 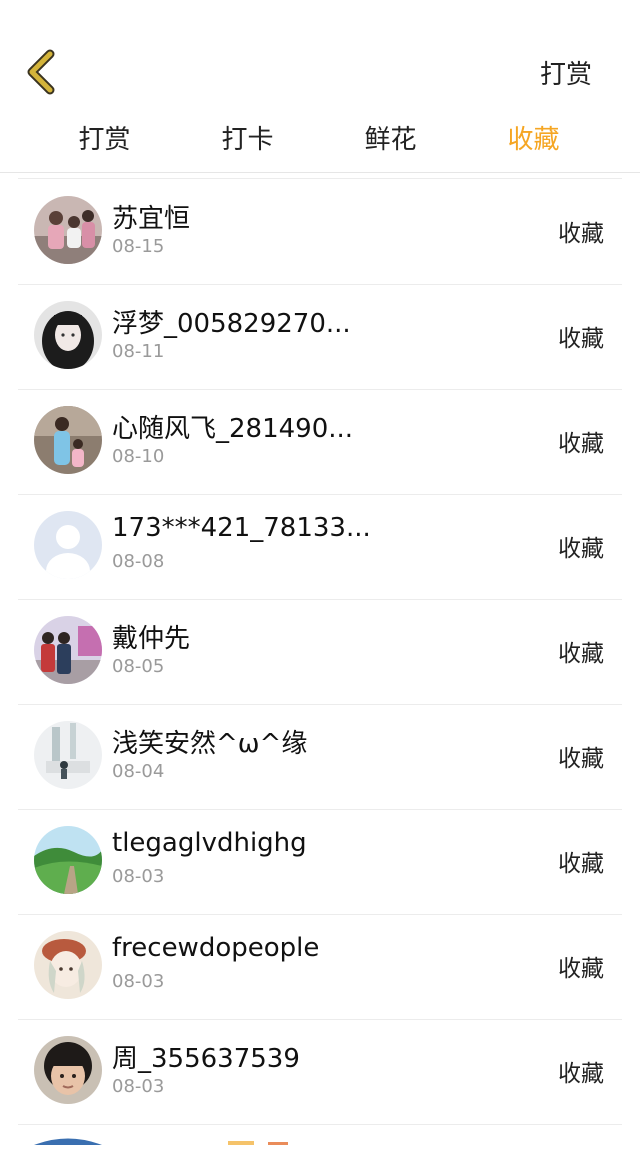 What do you see at coordinates (68, 755) in the screenshot?
I see `art-illustration-avatar` at bounding box center [68, 755].